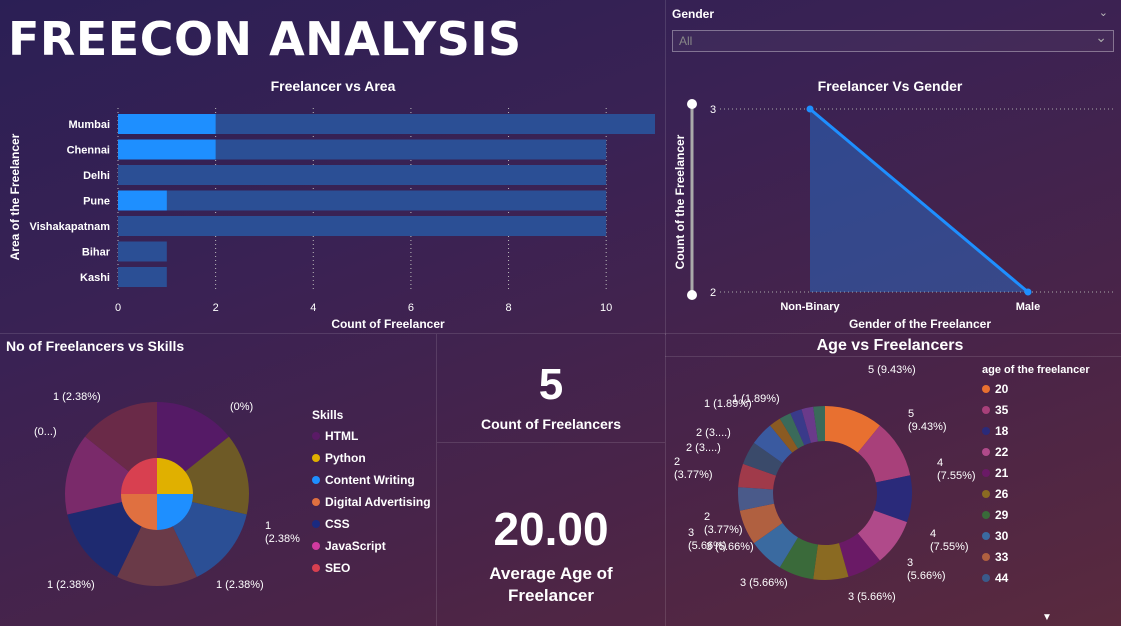 The height and width of the screenshot is (626, 1121). I want to click on page-title: FREECON ANALYSIS, so click(265, 39).